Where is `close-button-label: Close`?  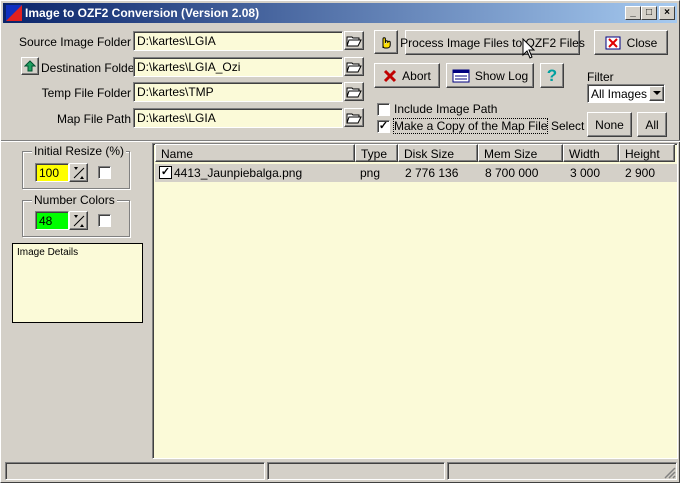 close-button-label: Close is located at coordinates (642, 42).